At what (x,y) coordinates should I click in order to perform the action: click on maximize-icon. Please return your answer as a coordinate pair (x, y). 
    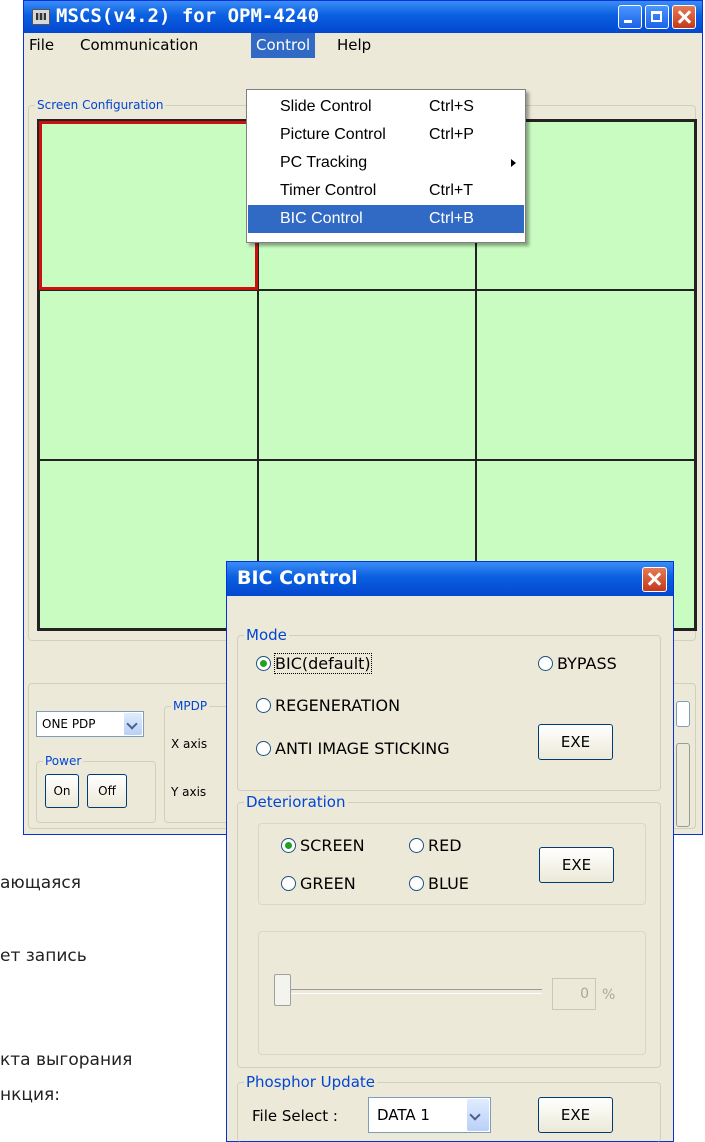
    Looking at the image, I should click on (657, 17).